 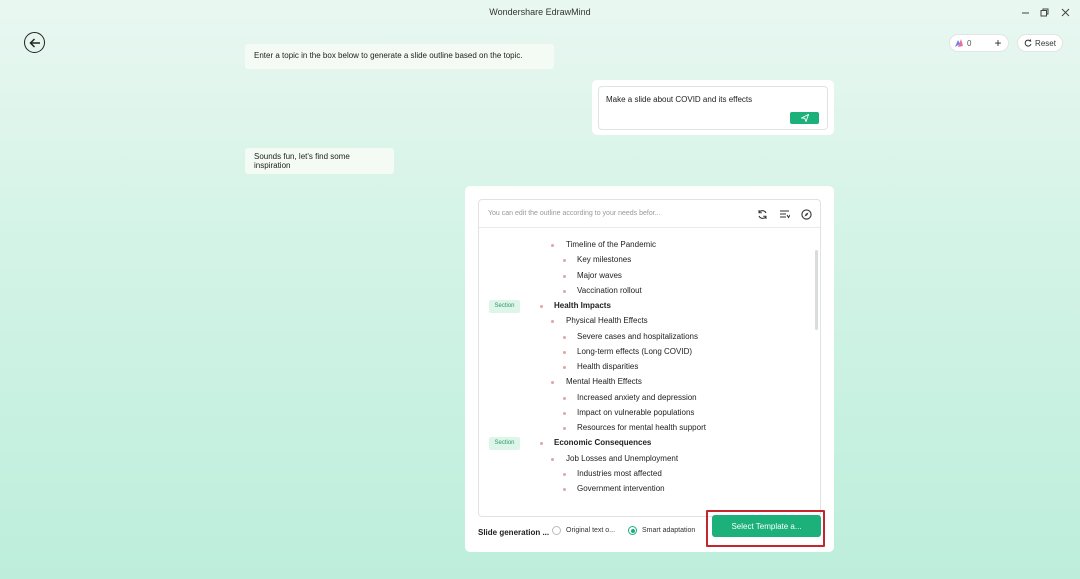 I want to click on reply-message-text: Sounds fun, let's find some inspiration, so click(x=302, y=161).